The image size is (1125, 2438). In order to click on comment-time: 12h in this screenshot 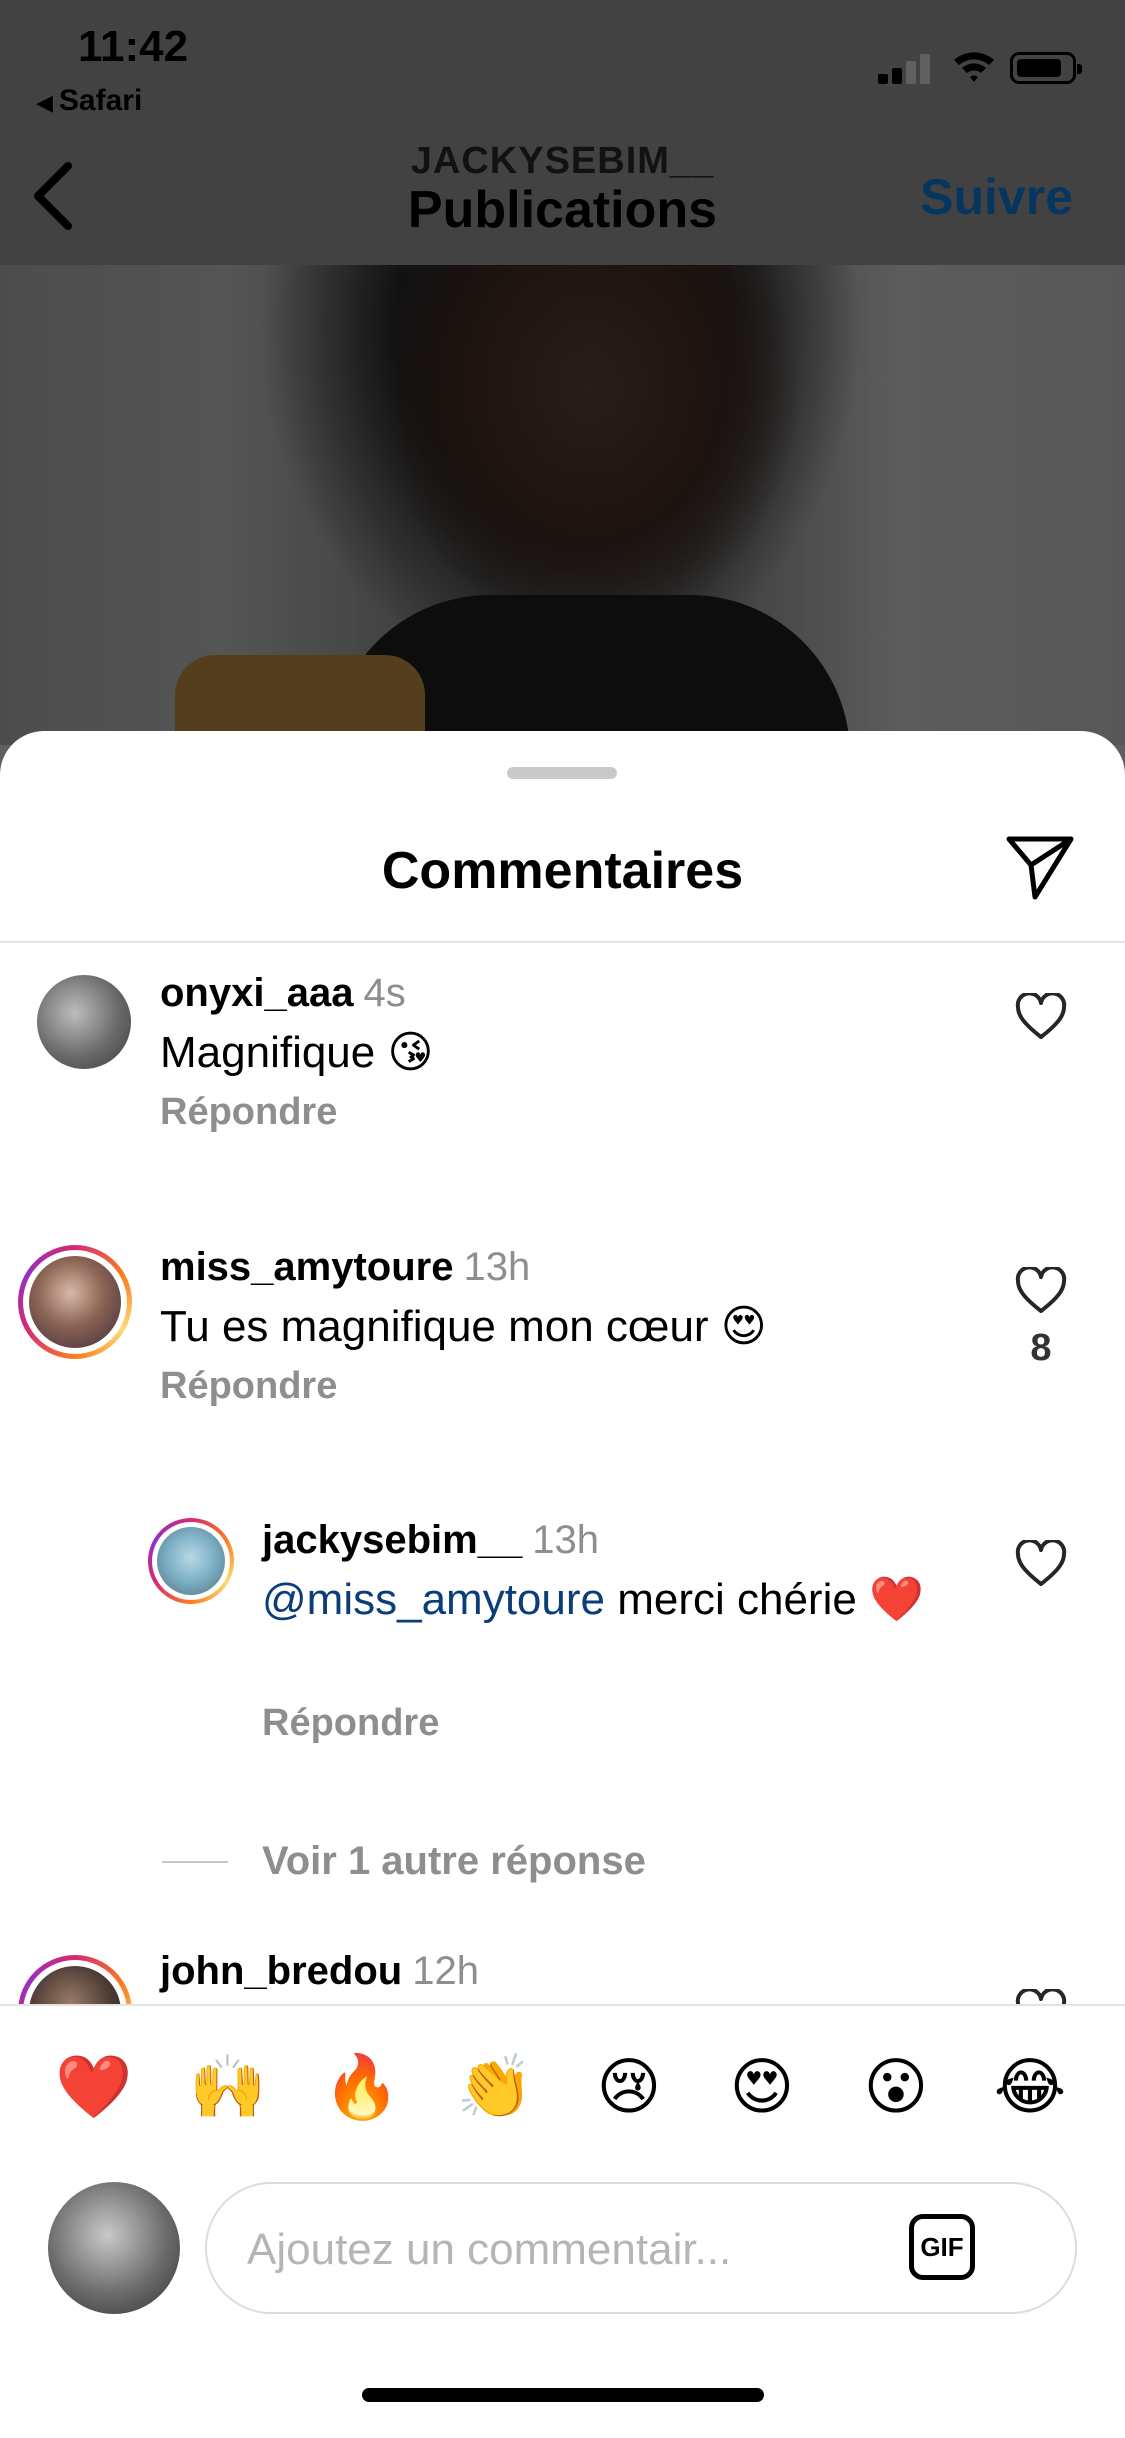, I will do `click(445, 1971)`.